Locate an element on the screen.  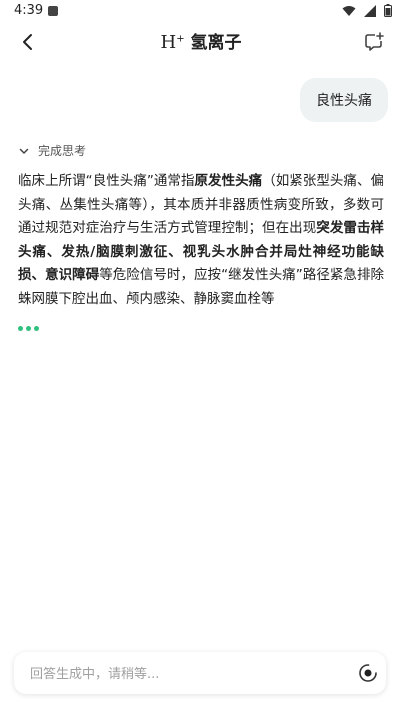
chevron-down-icon is located at coordinates (24, 151).